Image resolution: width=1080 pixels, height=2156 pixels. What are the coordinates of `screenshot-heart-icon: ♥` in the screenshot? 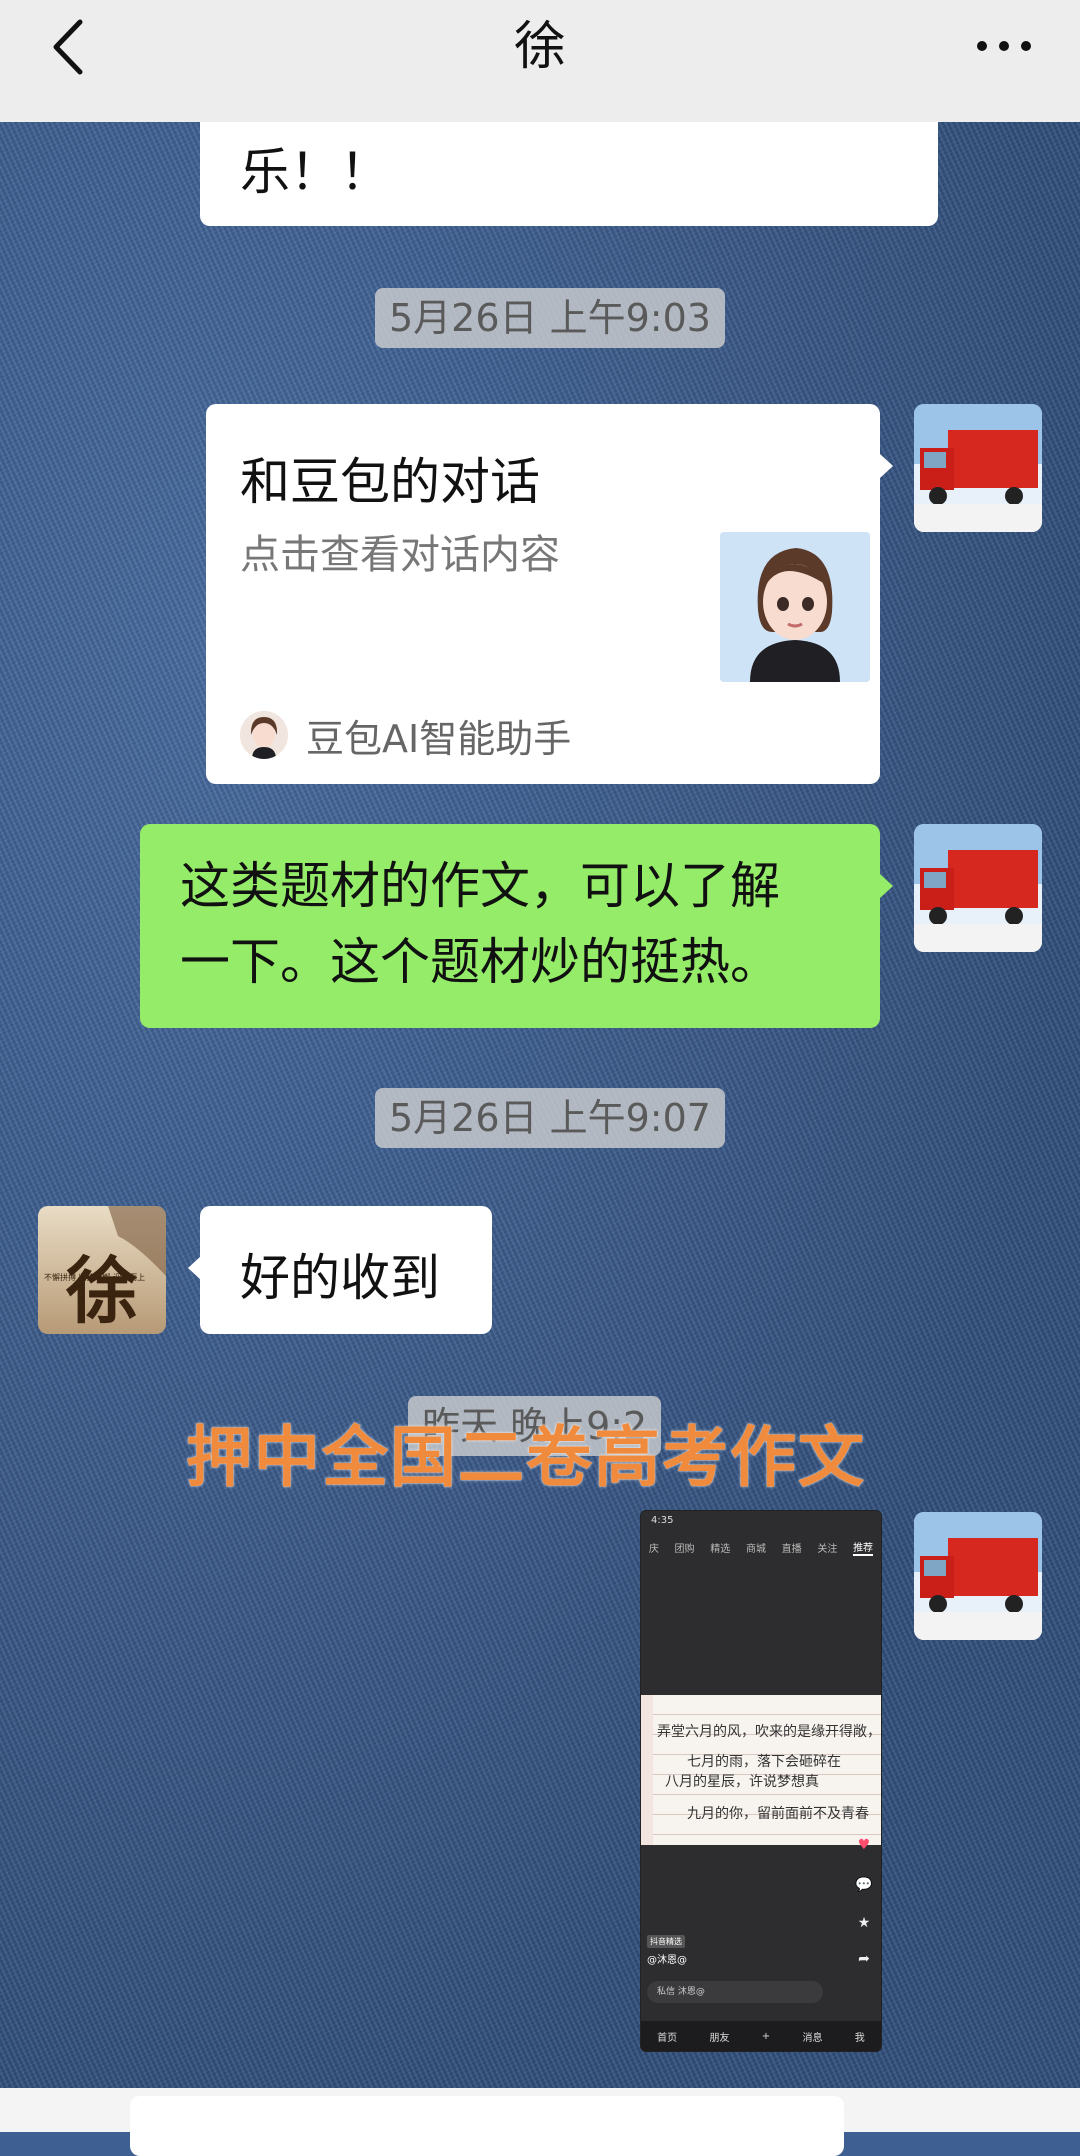 It's located at (864, 1845).